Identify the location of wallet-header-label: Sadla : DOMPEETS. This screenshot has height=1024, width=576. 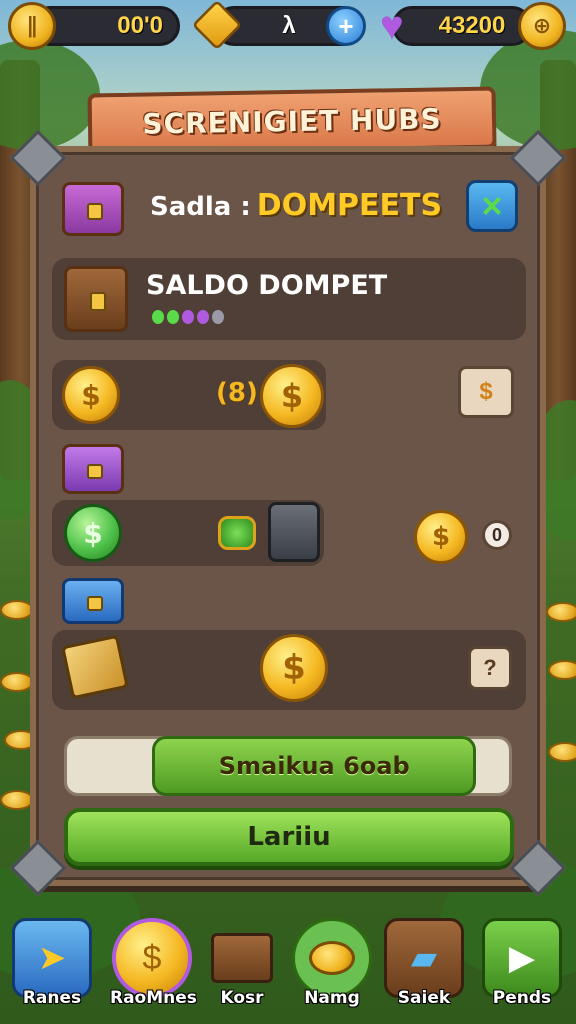
(296, 205).